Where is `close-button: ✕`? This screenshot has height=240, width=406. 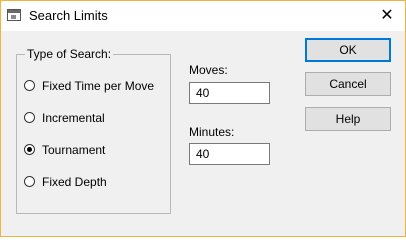 close-button: ✕ is located at coordinates (387, 16).